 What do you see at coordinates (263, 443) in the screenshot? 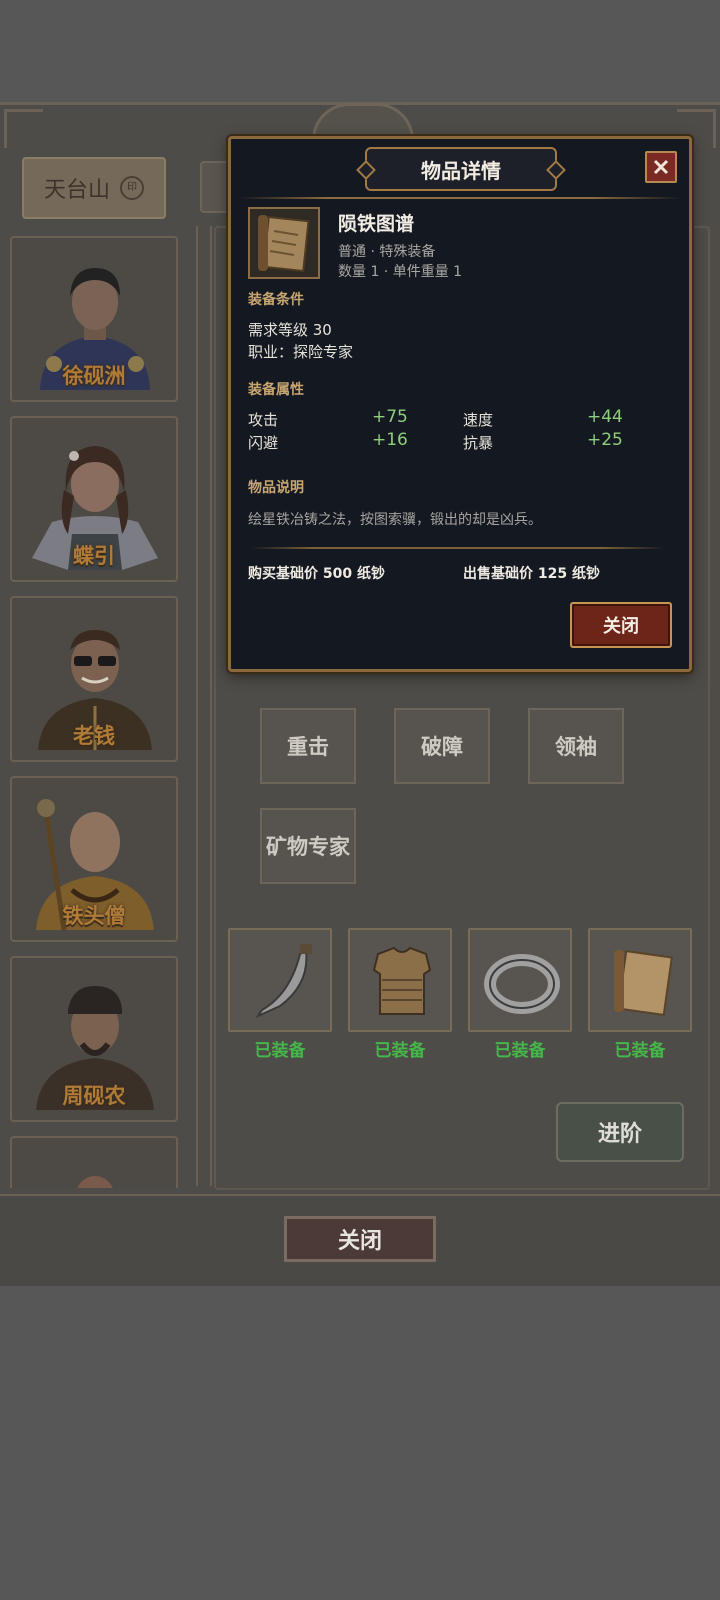
I see `stat-name: 闪避` at bounding box center [263, 443].